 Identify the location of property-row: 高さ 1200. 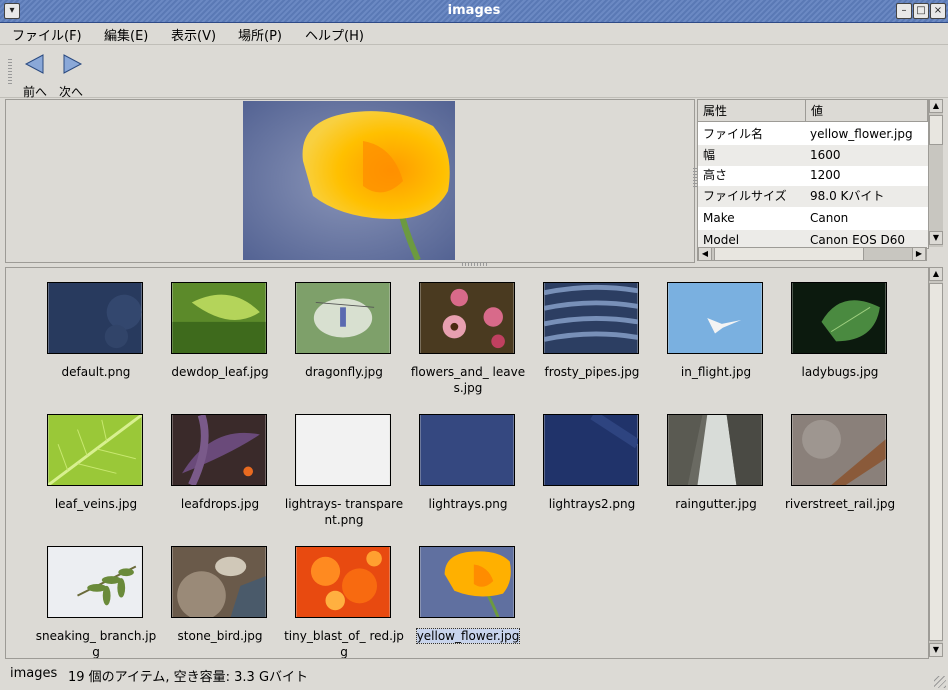
(813, 175).